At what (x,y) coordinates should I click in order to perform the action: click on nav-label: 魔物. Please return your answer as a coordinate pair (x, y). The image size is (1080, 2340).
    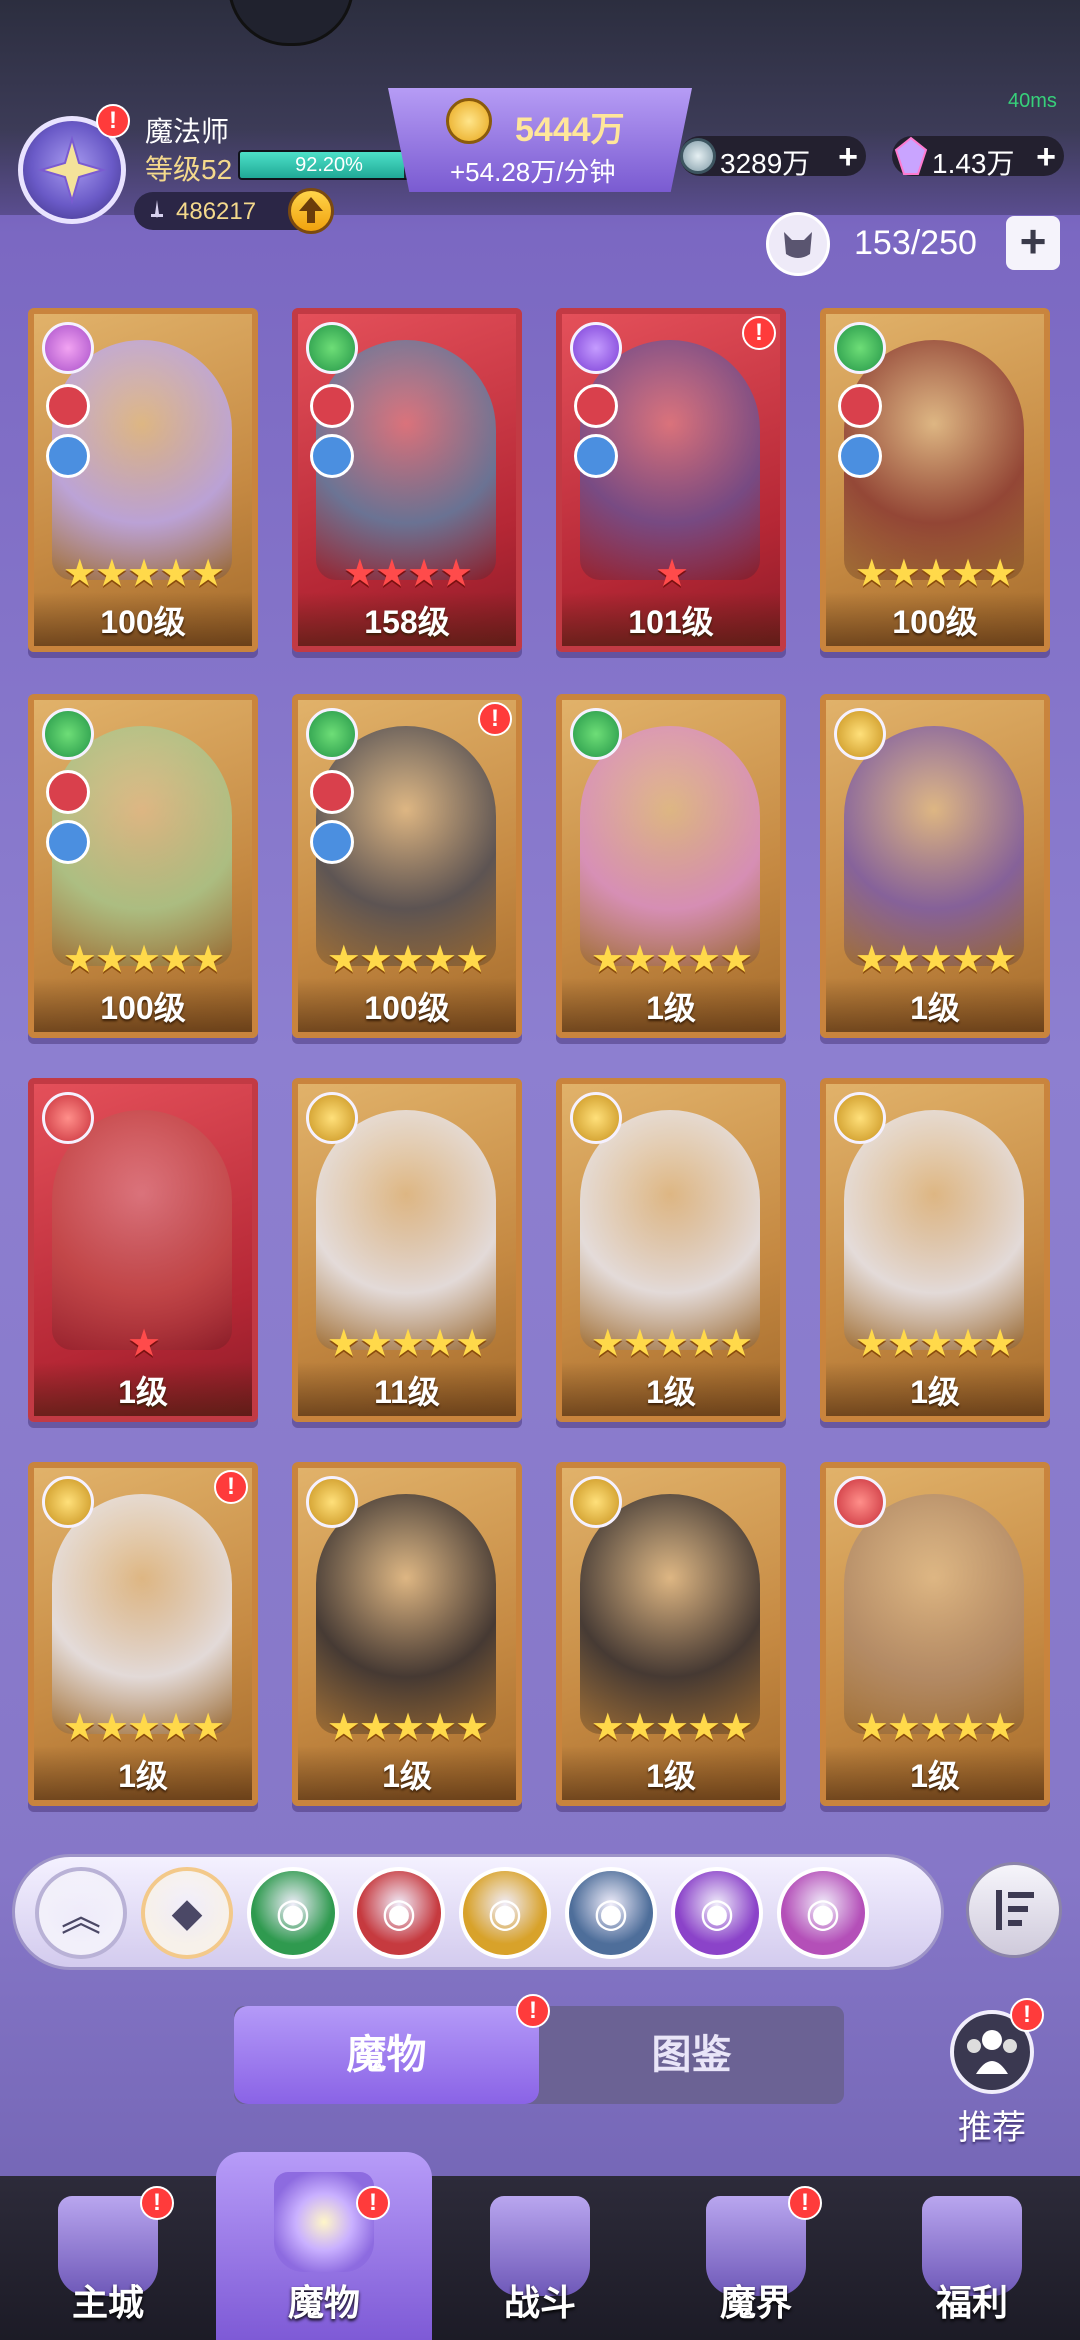
    Looking at the image, I should click on (323, 2302).